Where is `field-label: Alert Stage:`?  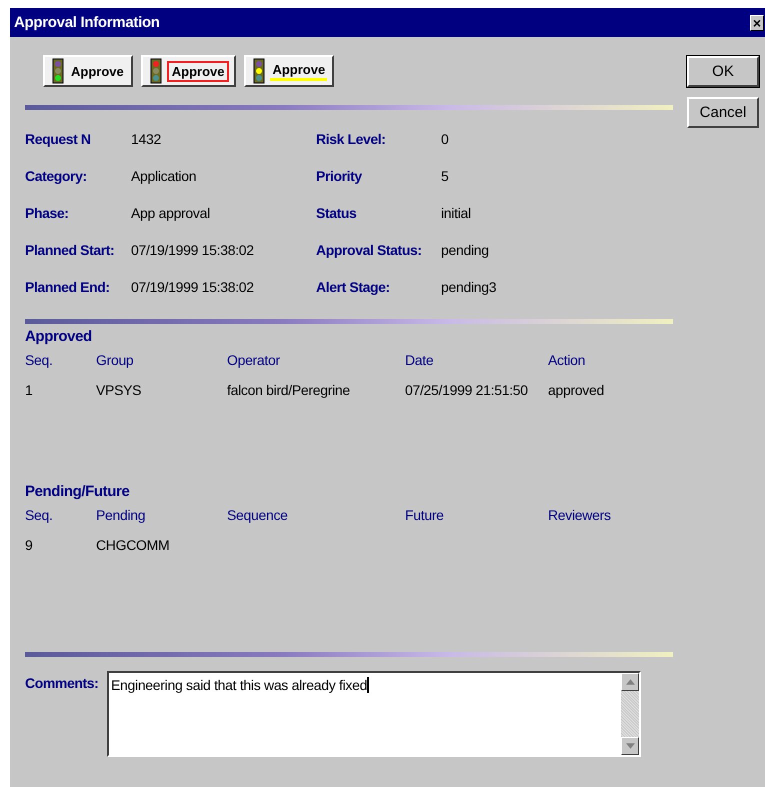 field-label: Alert Stage: is located at coordinates (353, 286).